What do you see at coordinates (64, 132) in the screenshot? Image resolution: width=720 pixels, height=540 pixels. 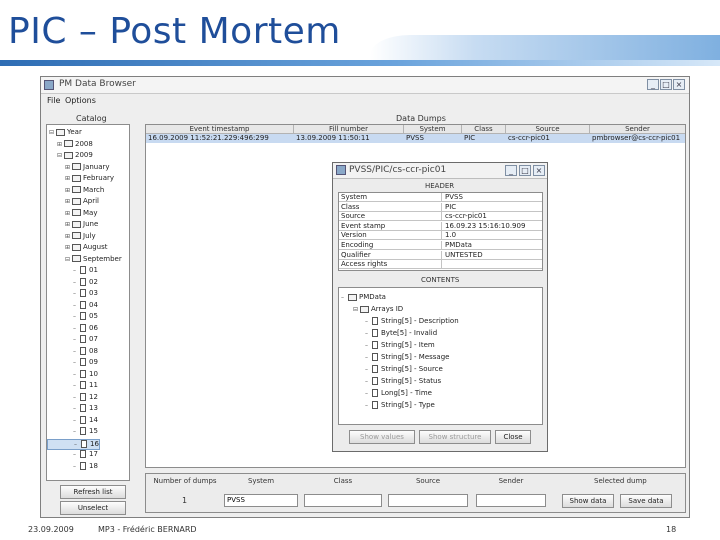 I see `tree-folder-item: ⊟ Year` at bounding box center [64, 132].